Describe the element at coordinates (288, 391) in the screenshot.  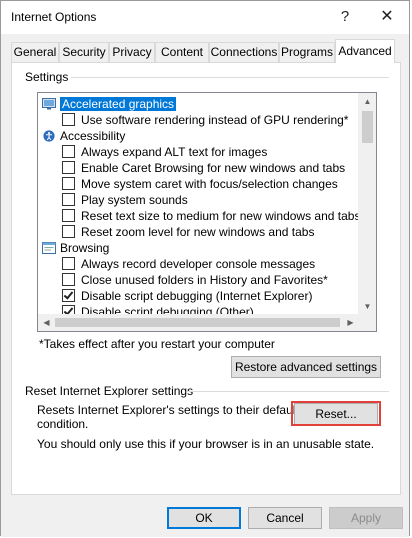
I see `reset-group-divider` at that location.